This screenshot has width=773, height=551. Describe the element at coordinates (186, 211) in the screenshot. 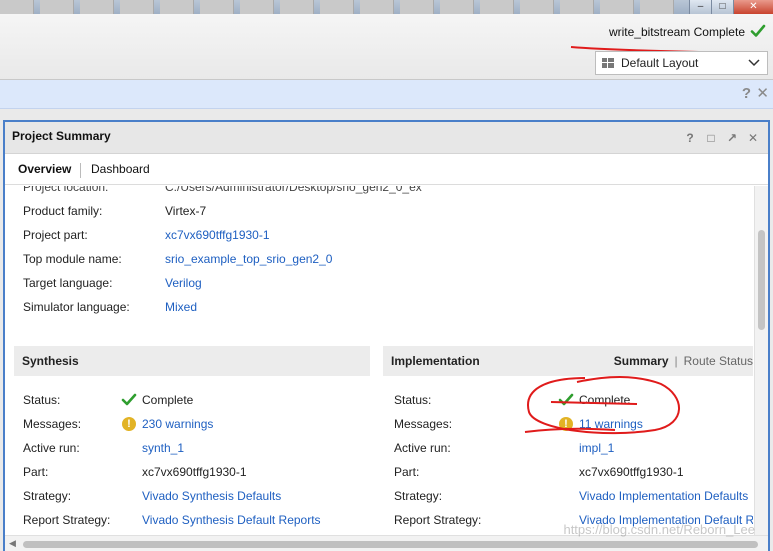

I see `product-family-value: Virtex-7` at that location.